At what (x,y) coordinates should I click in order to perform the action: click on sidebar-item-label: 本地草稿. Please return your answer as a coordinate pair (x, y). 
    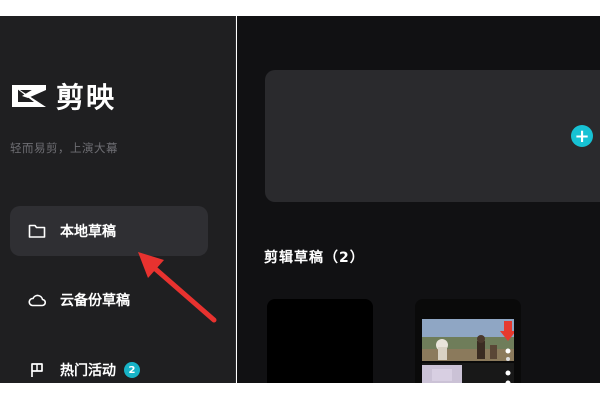
    Looking at the image, I should click on (88, 232).